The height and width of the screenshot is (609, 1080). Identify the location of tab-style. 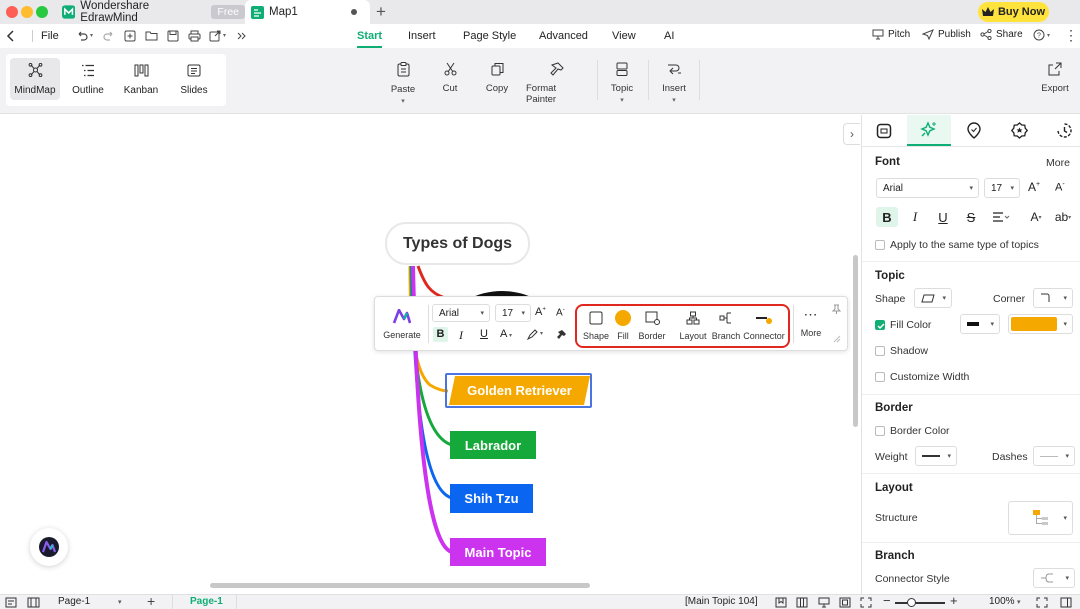
(929, 130).